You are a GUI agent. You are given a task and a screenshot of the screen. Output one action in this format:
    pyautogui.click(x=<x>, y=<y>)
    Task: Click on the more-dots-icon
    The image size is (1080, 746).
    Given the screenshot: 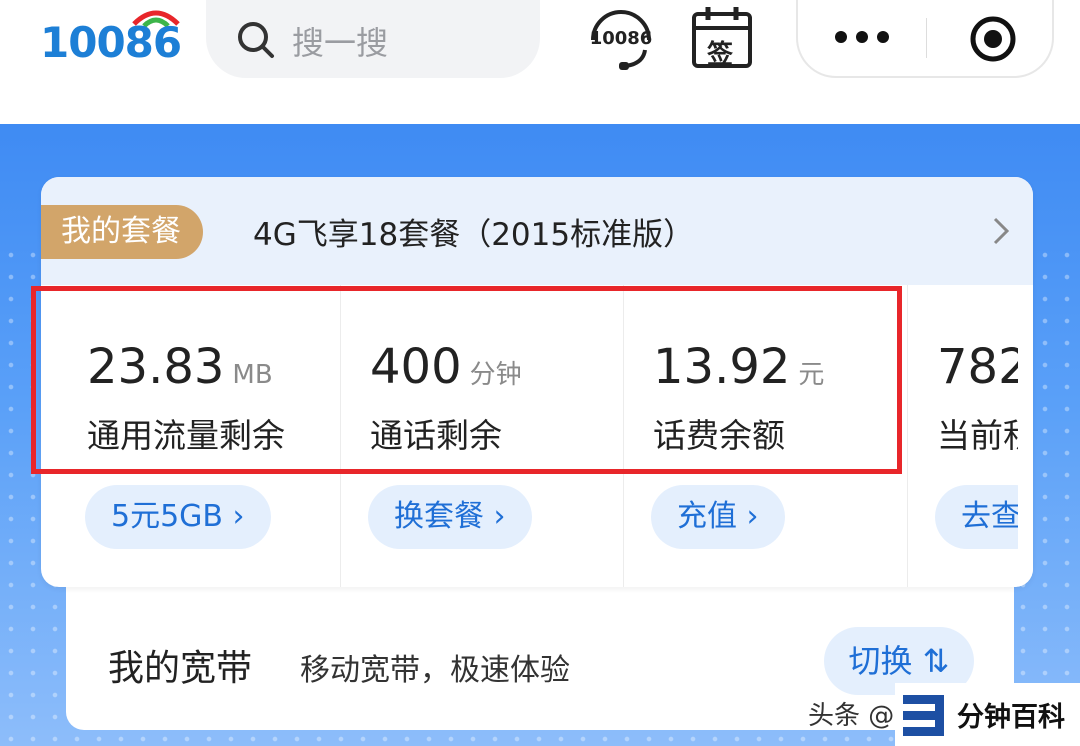 What is the action you would take?
    pyautogui.click(x=862, y=37)
    